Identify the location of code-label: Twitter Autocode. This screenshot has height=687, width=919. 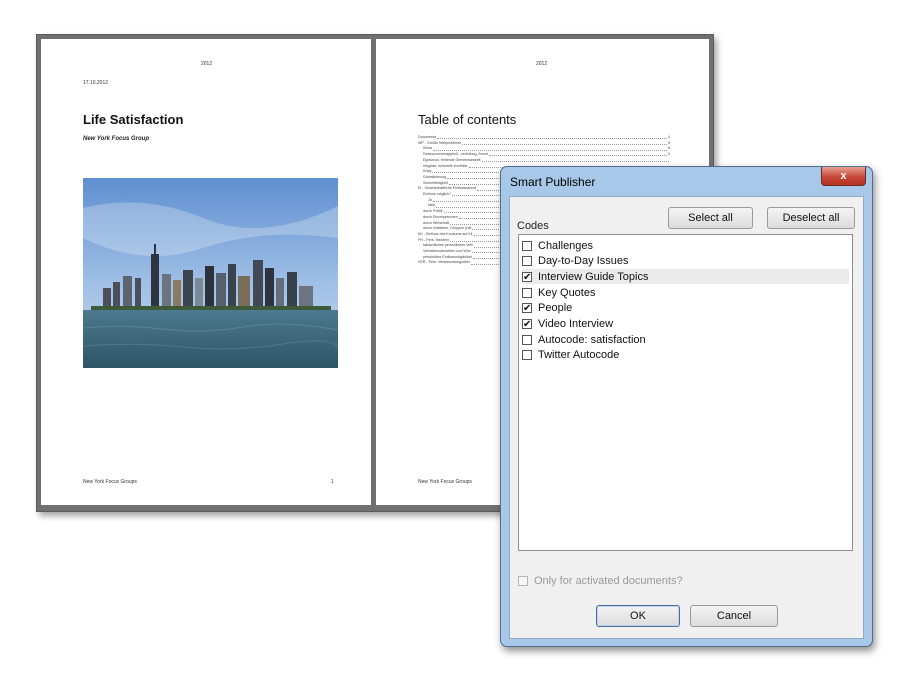
(579, 355).